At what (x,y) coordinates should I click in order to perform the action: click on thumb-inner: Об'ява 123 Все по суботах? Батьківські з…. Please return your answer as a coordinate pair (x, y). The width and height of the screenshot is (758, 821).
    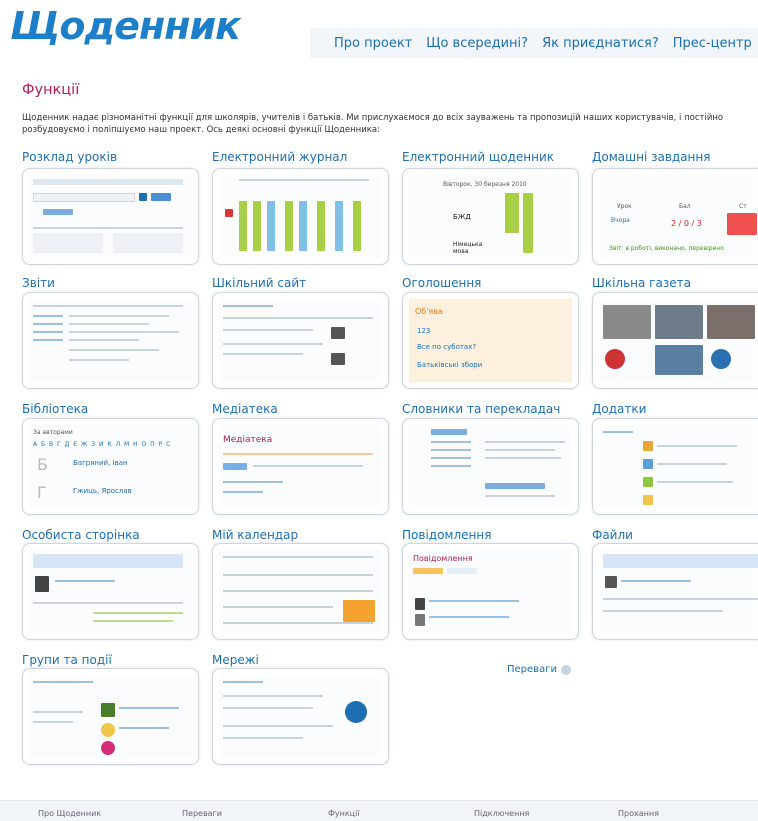
    Looking at the image, I should click on (490, 340).